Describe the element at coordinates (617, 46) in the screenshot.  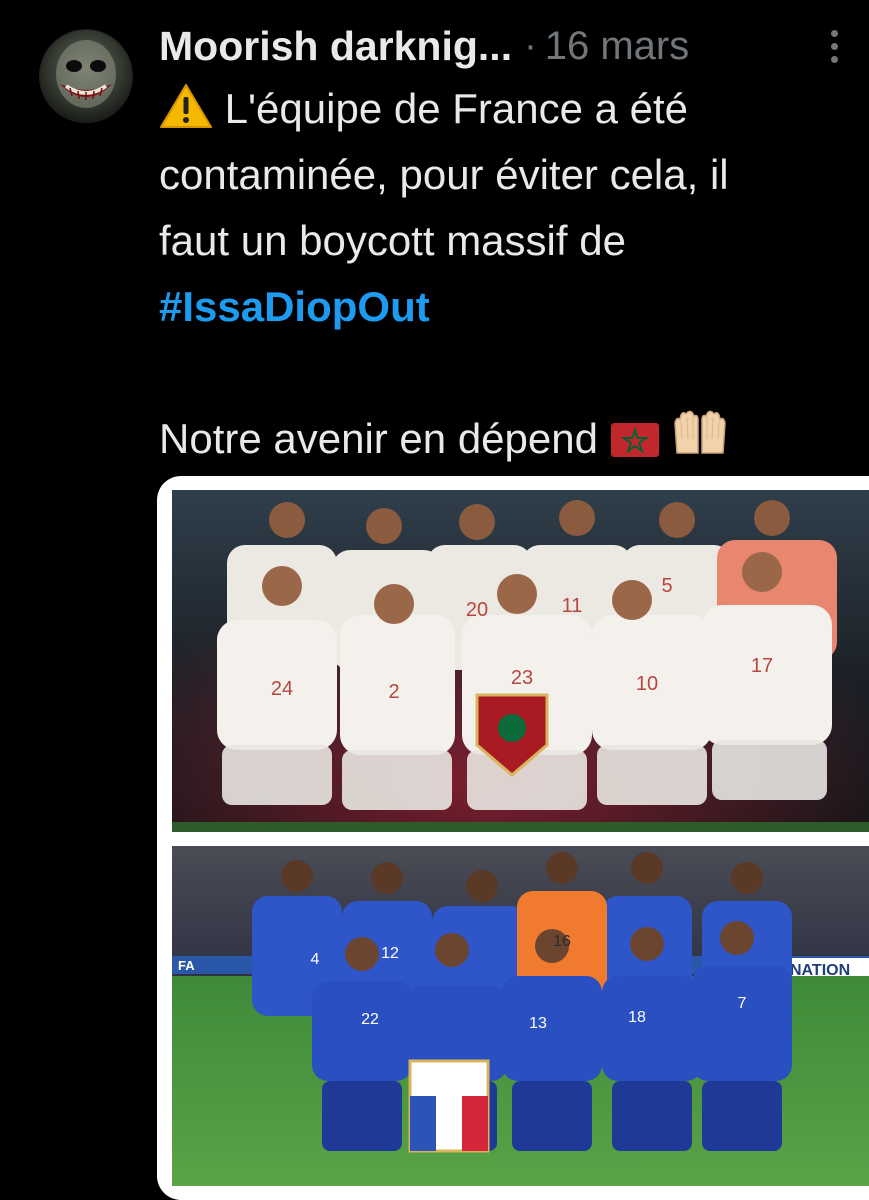
I see `post-date: 16 mars` at that location.